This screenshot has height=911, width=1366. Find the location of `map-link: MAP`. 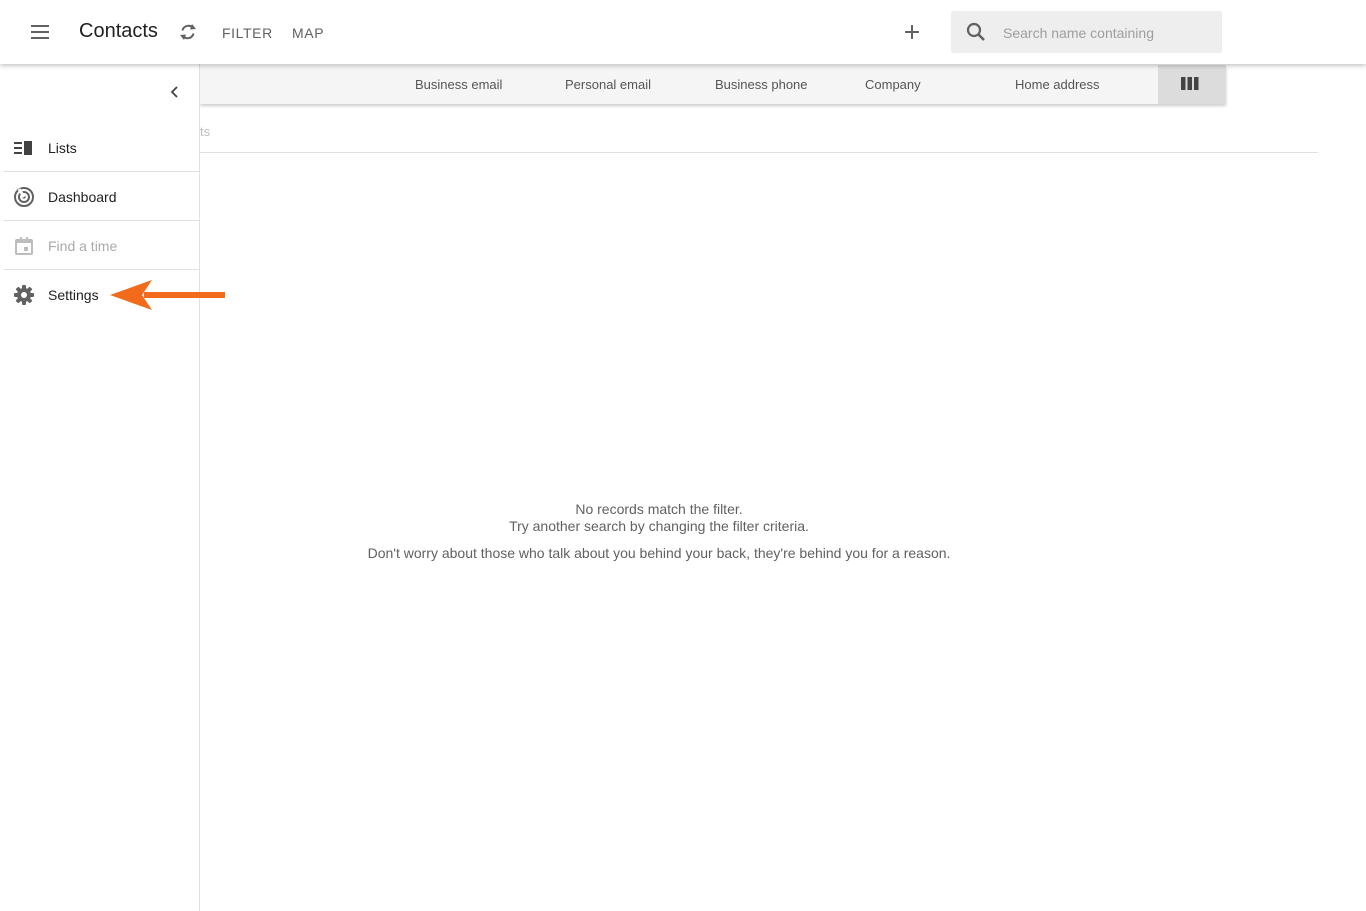

map-link: MAP is located at coordinates (308, 33).